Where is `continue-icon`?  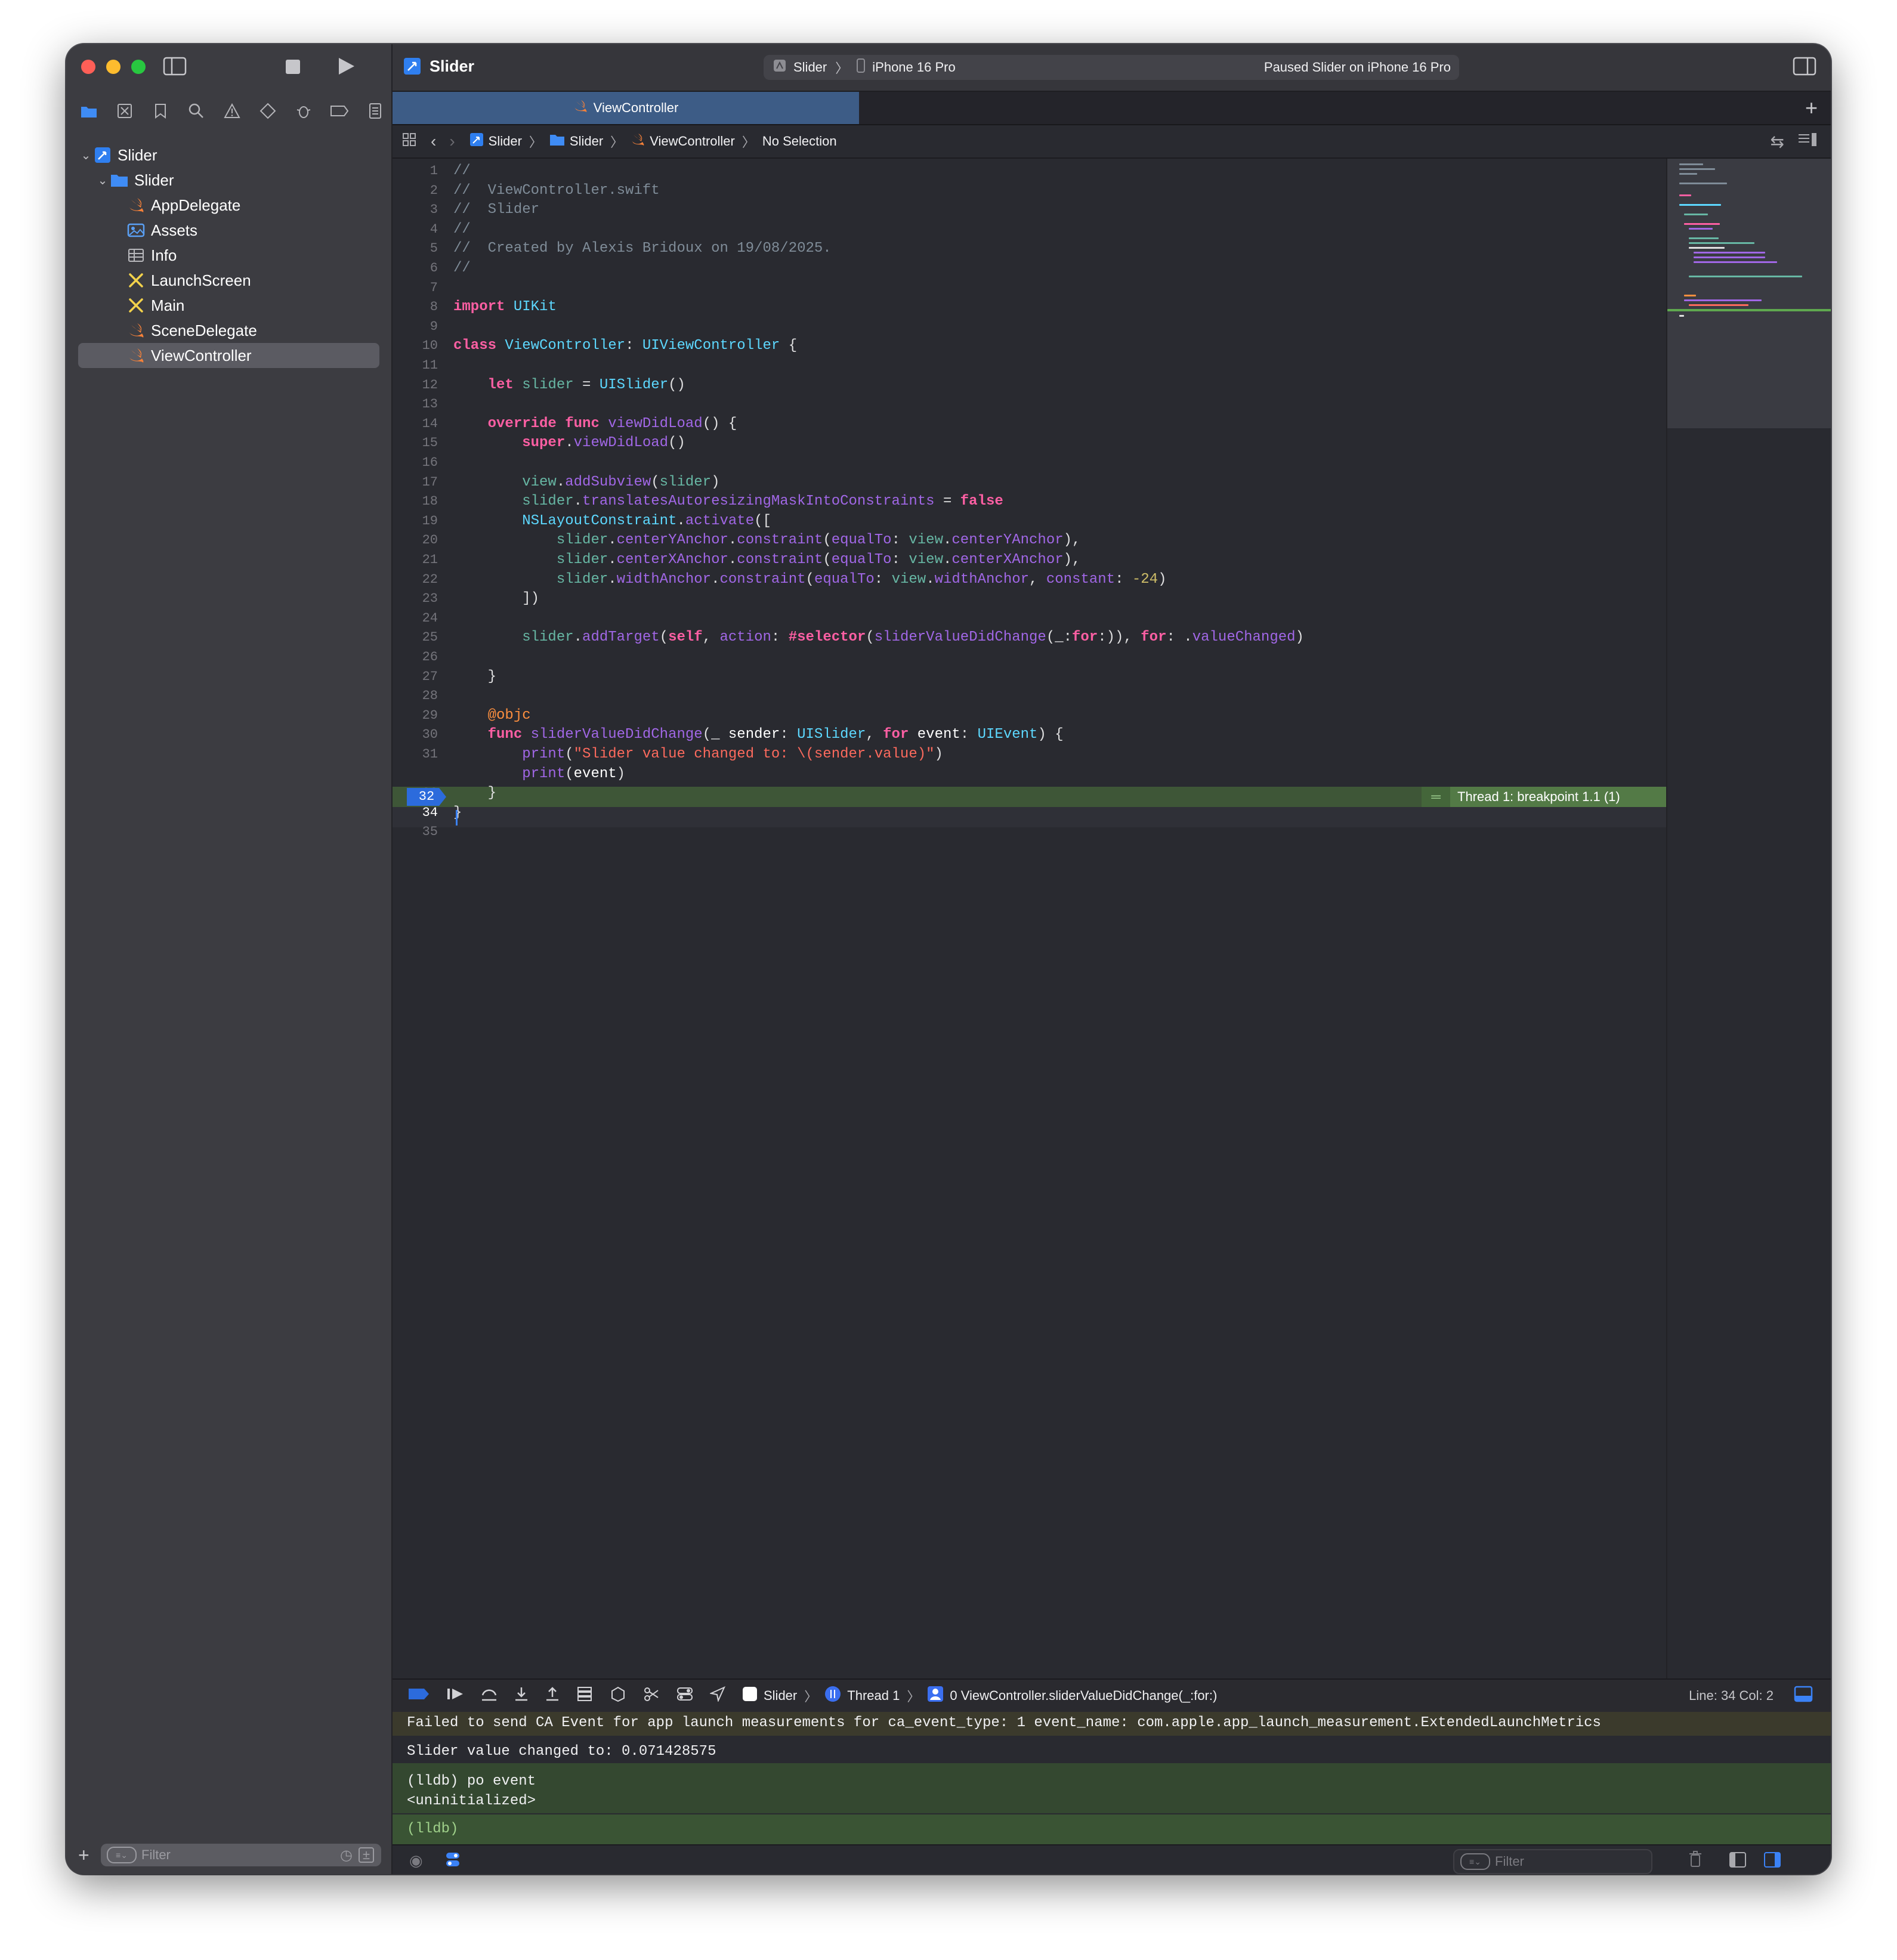
continue-icon is located at coordinates (455, 1696).